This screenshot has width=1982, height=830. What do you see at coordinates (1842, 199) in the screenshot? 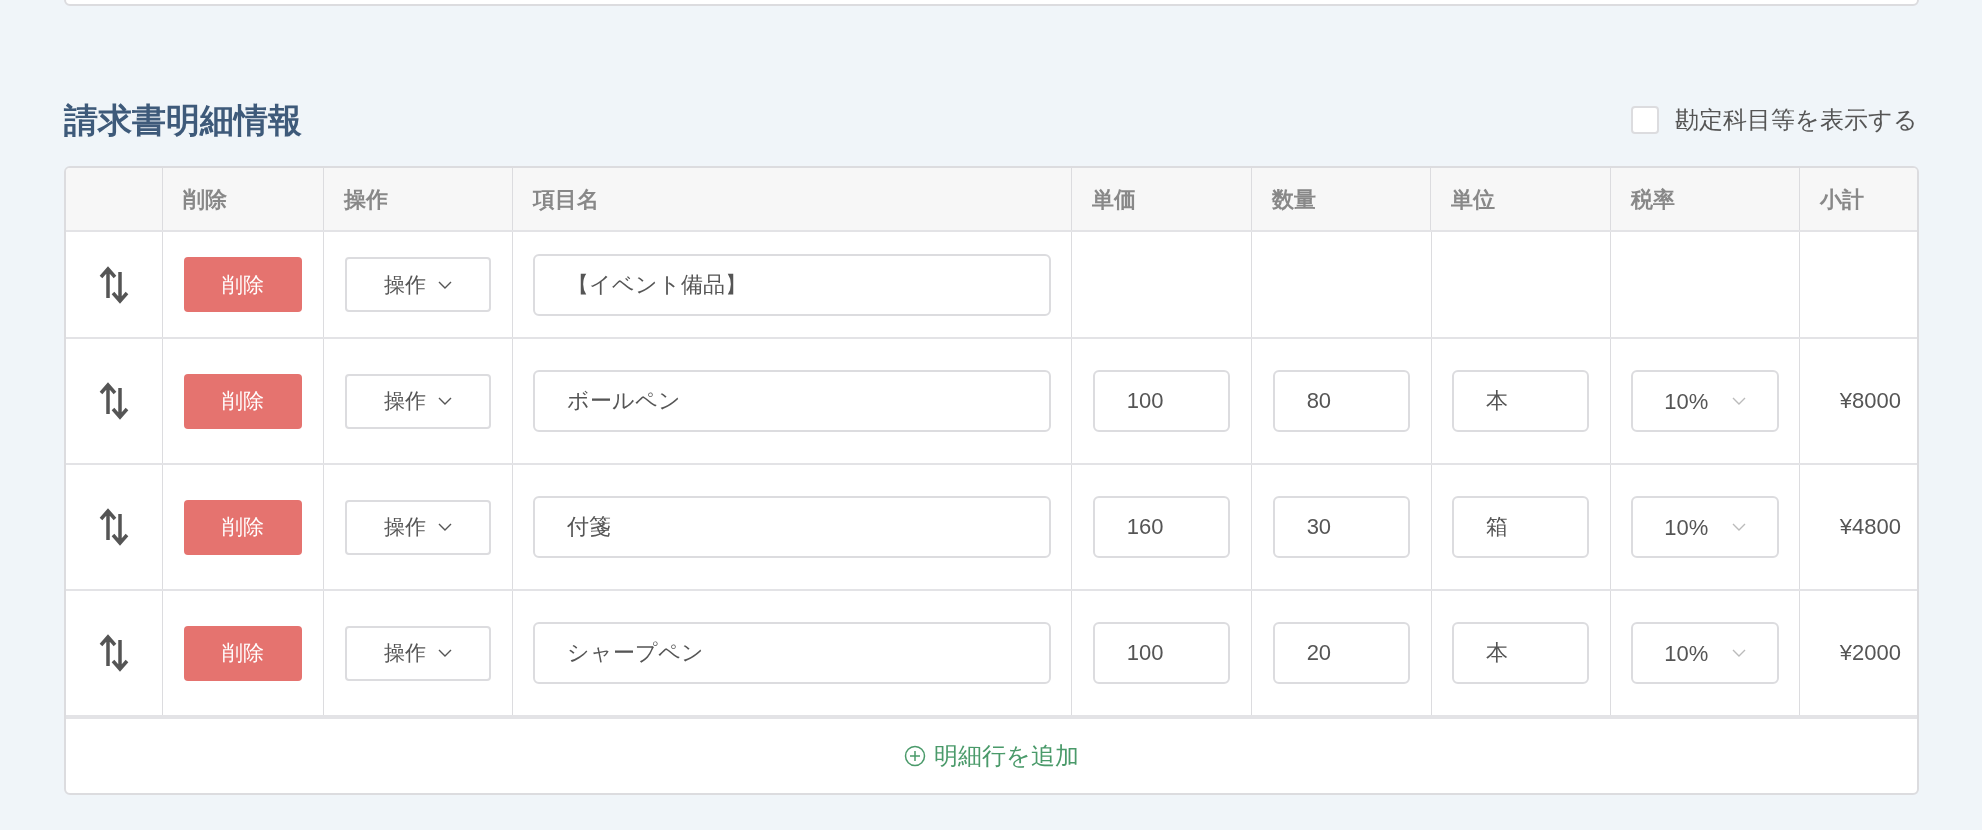
I see `column-header: 小計` at bounding box center [1842, 199].